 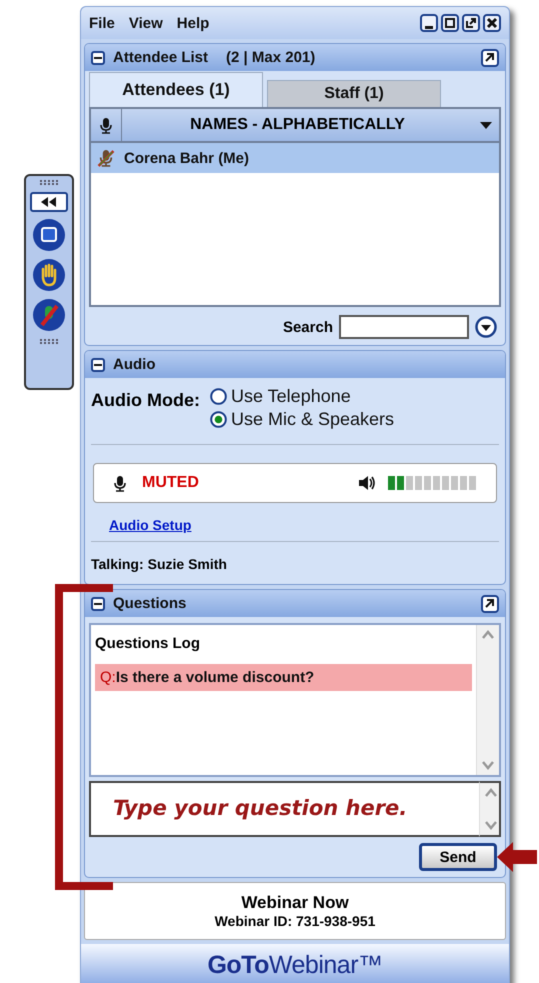 I want to click on search-label: Search, so click(x=307, y=327).